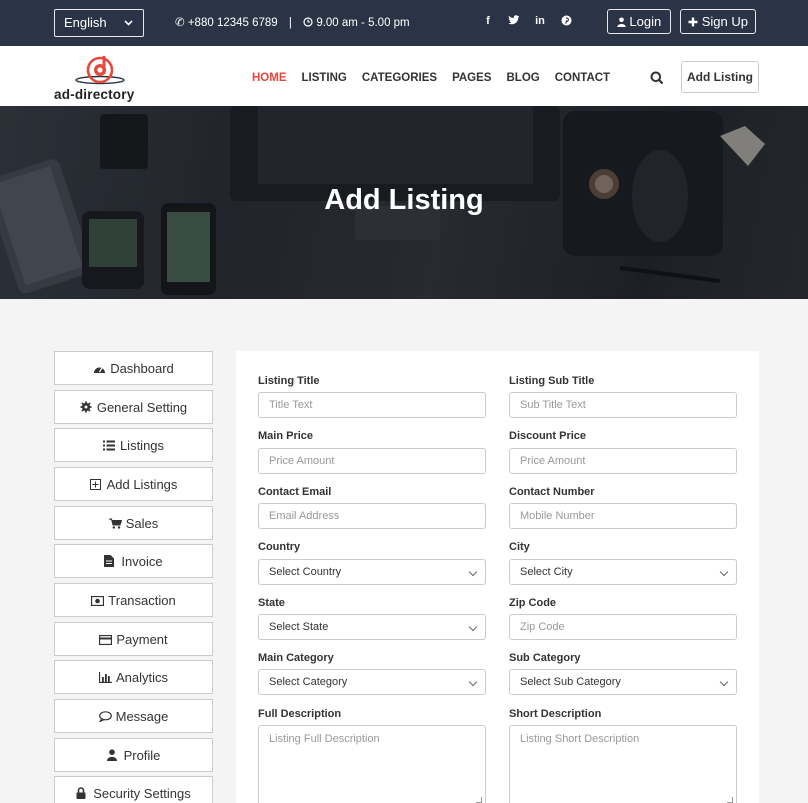  I want to click on signup-button: Sign Up, so click(718, 21).